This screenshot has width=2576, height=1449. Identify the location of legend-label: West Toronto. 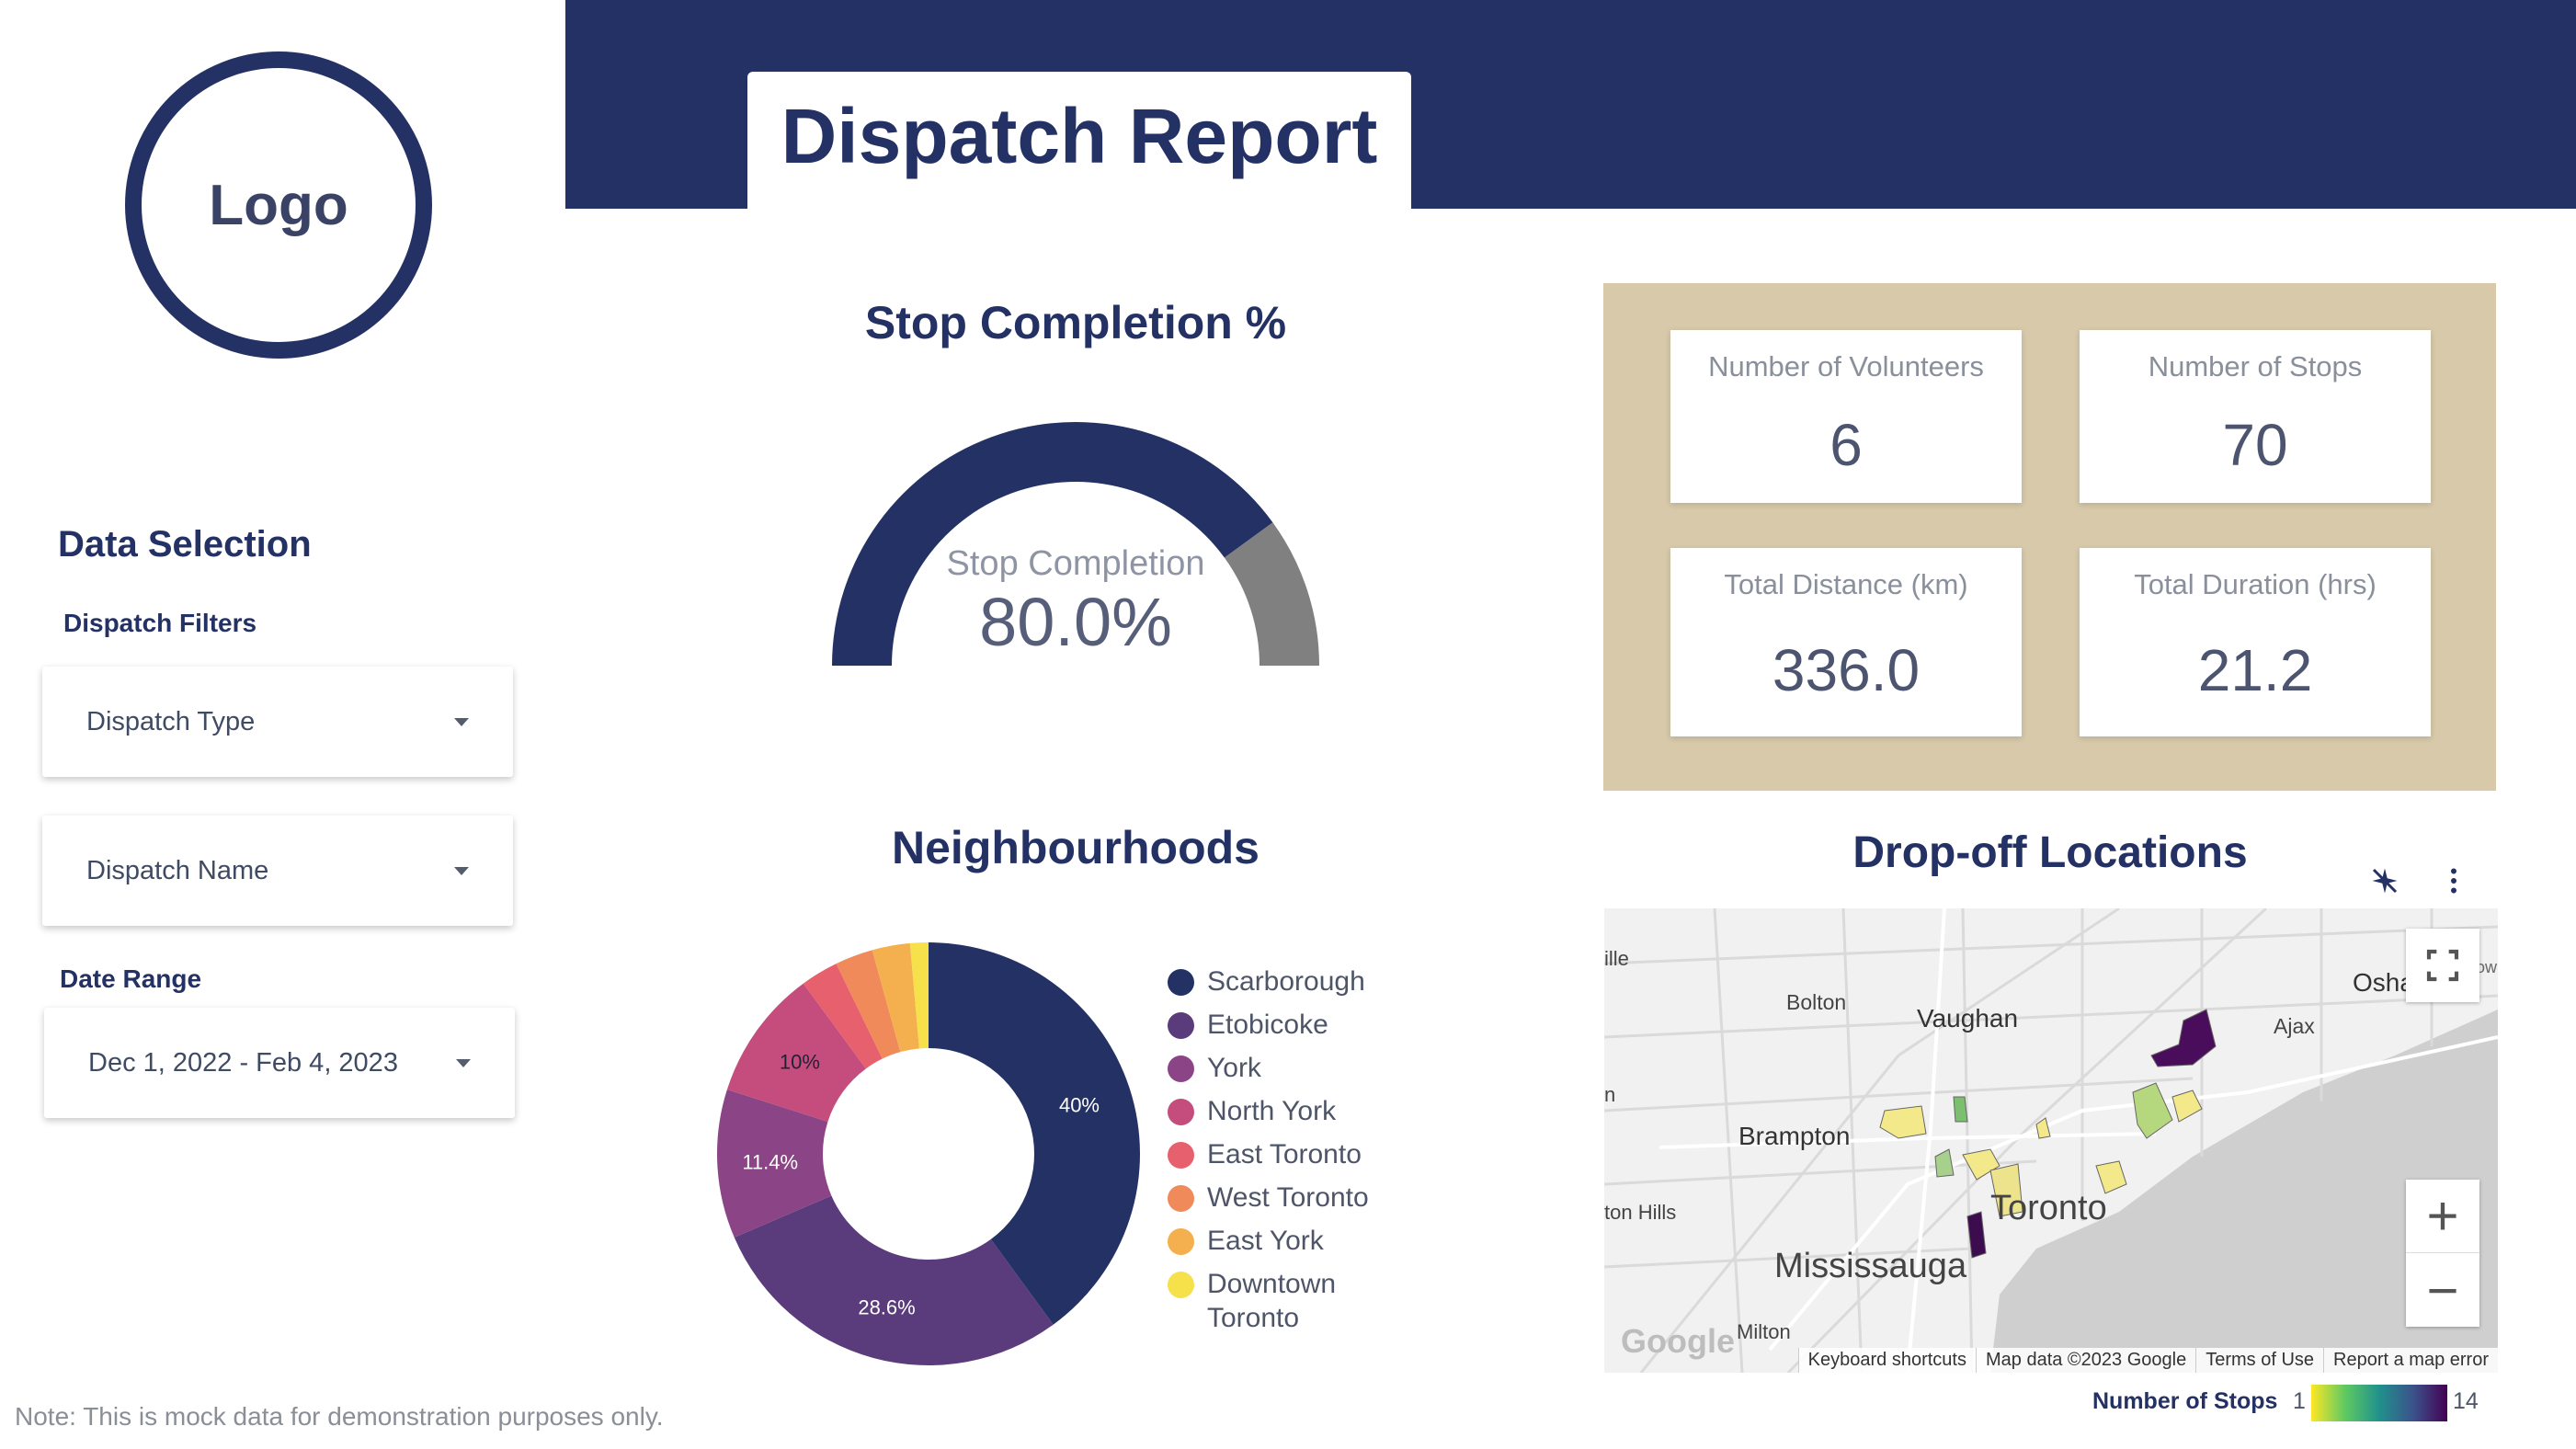
(1288, 1197).